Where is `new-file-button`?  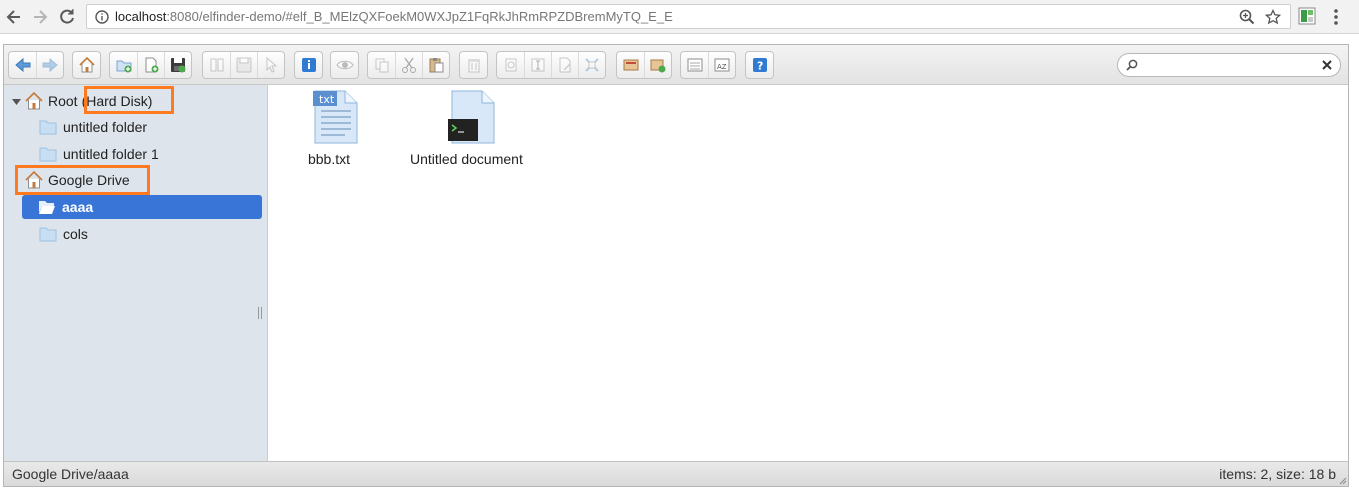 new-file-button is located at coordinates (150, 65).